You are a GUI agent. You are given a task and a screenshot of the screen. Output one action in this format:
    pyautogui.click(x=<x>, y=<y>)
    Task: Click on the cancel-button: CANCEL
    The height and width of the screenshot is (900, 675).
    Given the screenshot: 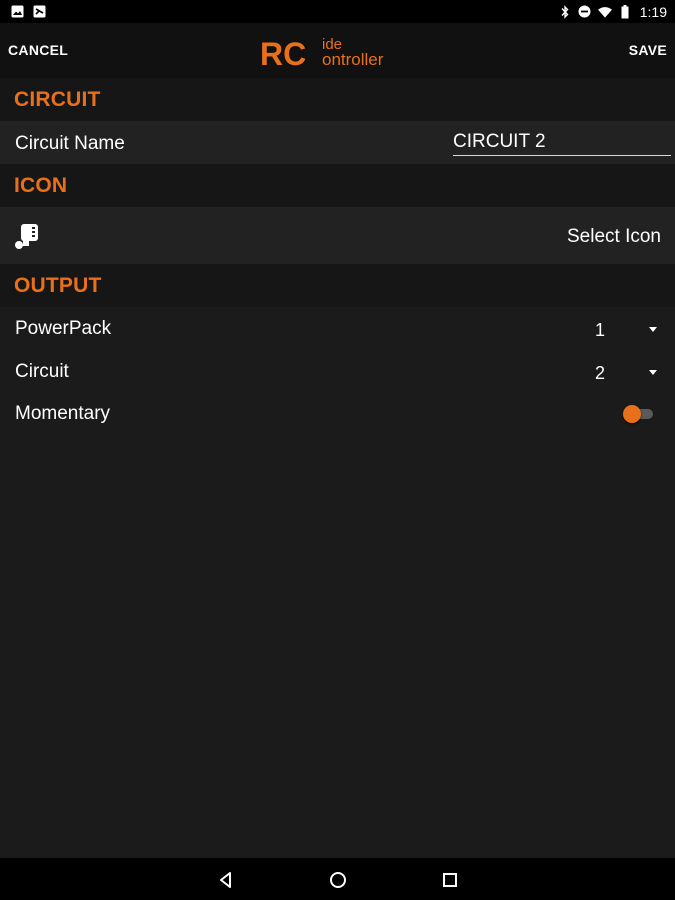 What is the action you would take?
    pyautogui.click(x=38, y=50)
    